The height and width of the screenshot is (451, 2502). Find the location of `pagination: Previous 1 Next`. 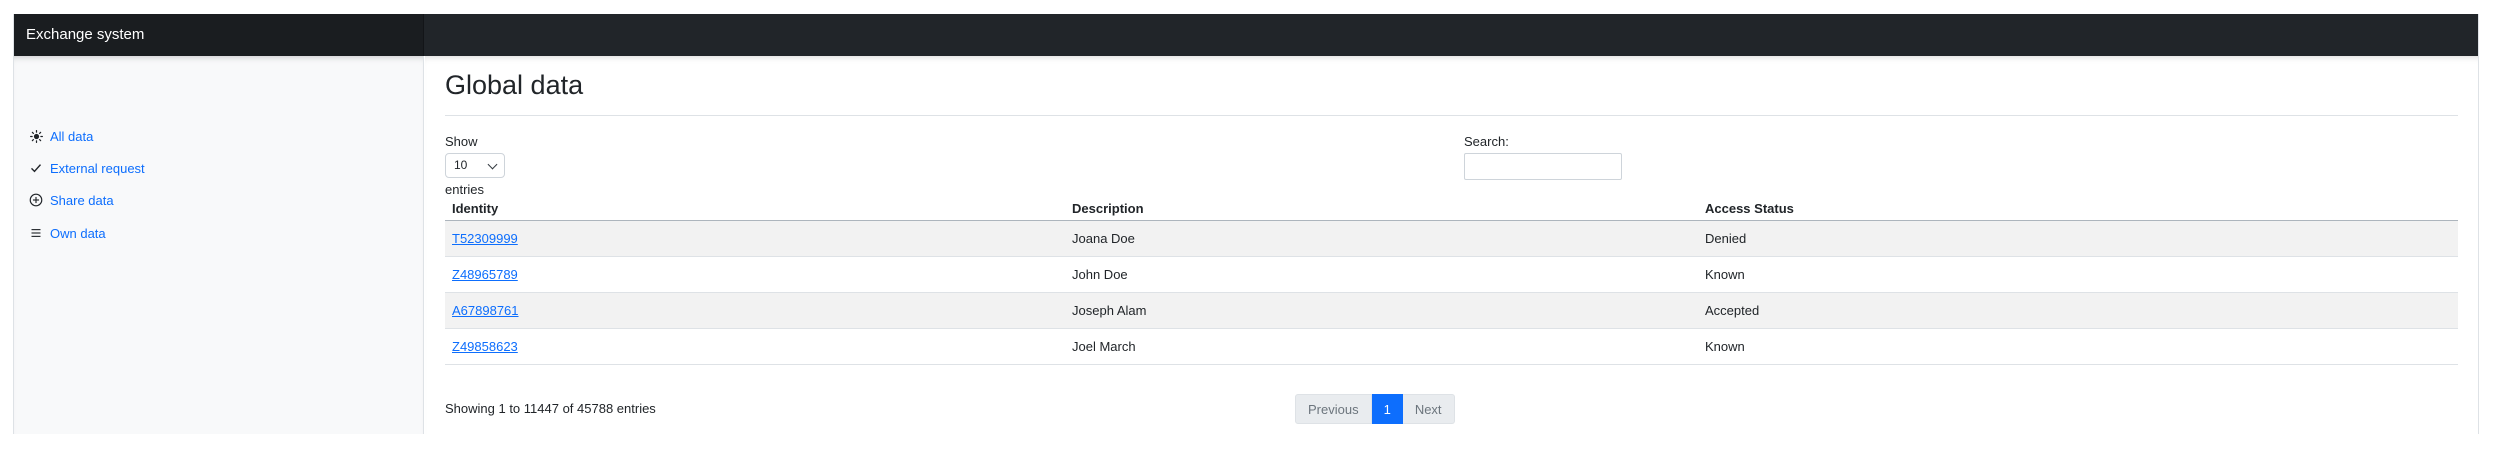

pagination: Previous 1 Next is located at coordinates (1375, 409).